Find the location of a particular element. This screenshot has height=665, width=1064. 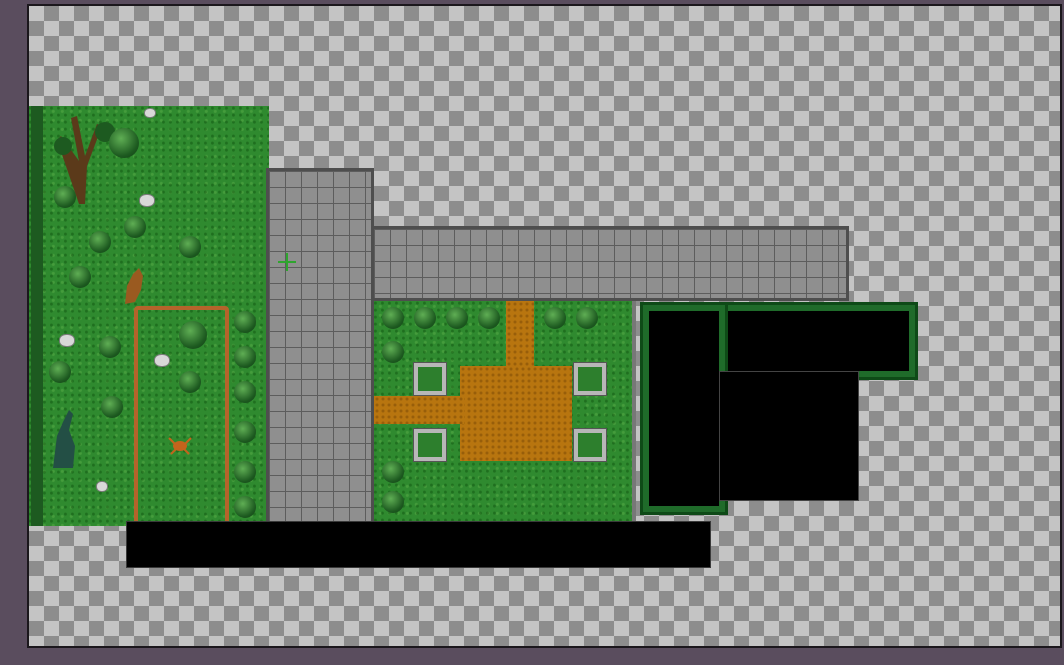

grass-area-west is located at coordinates (149, 316).